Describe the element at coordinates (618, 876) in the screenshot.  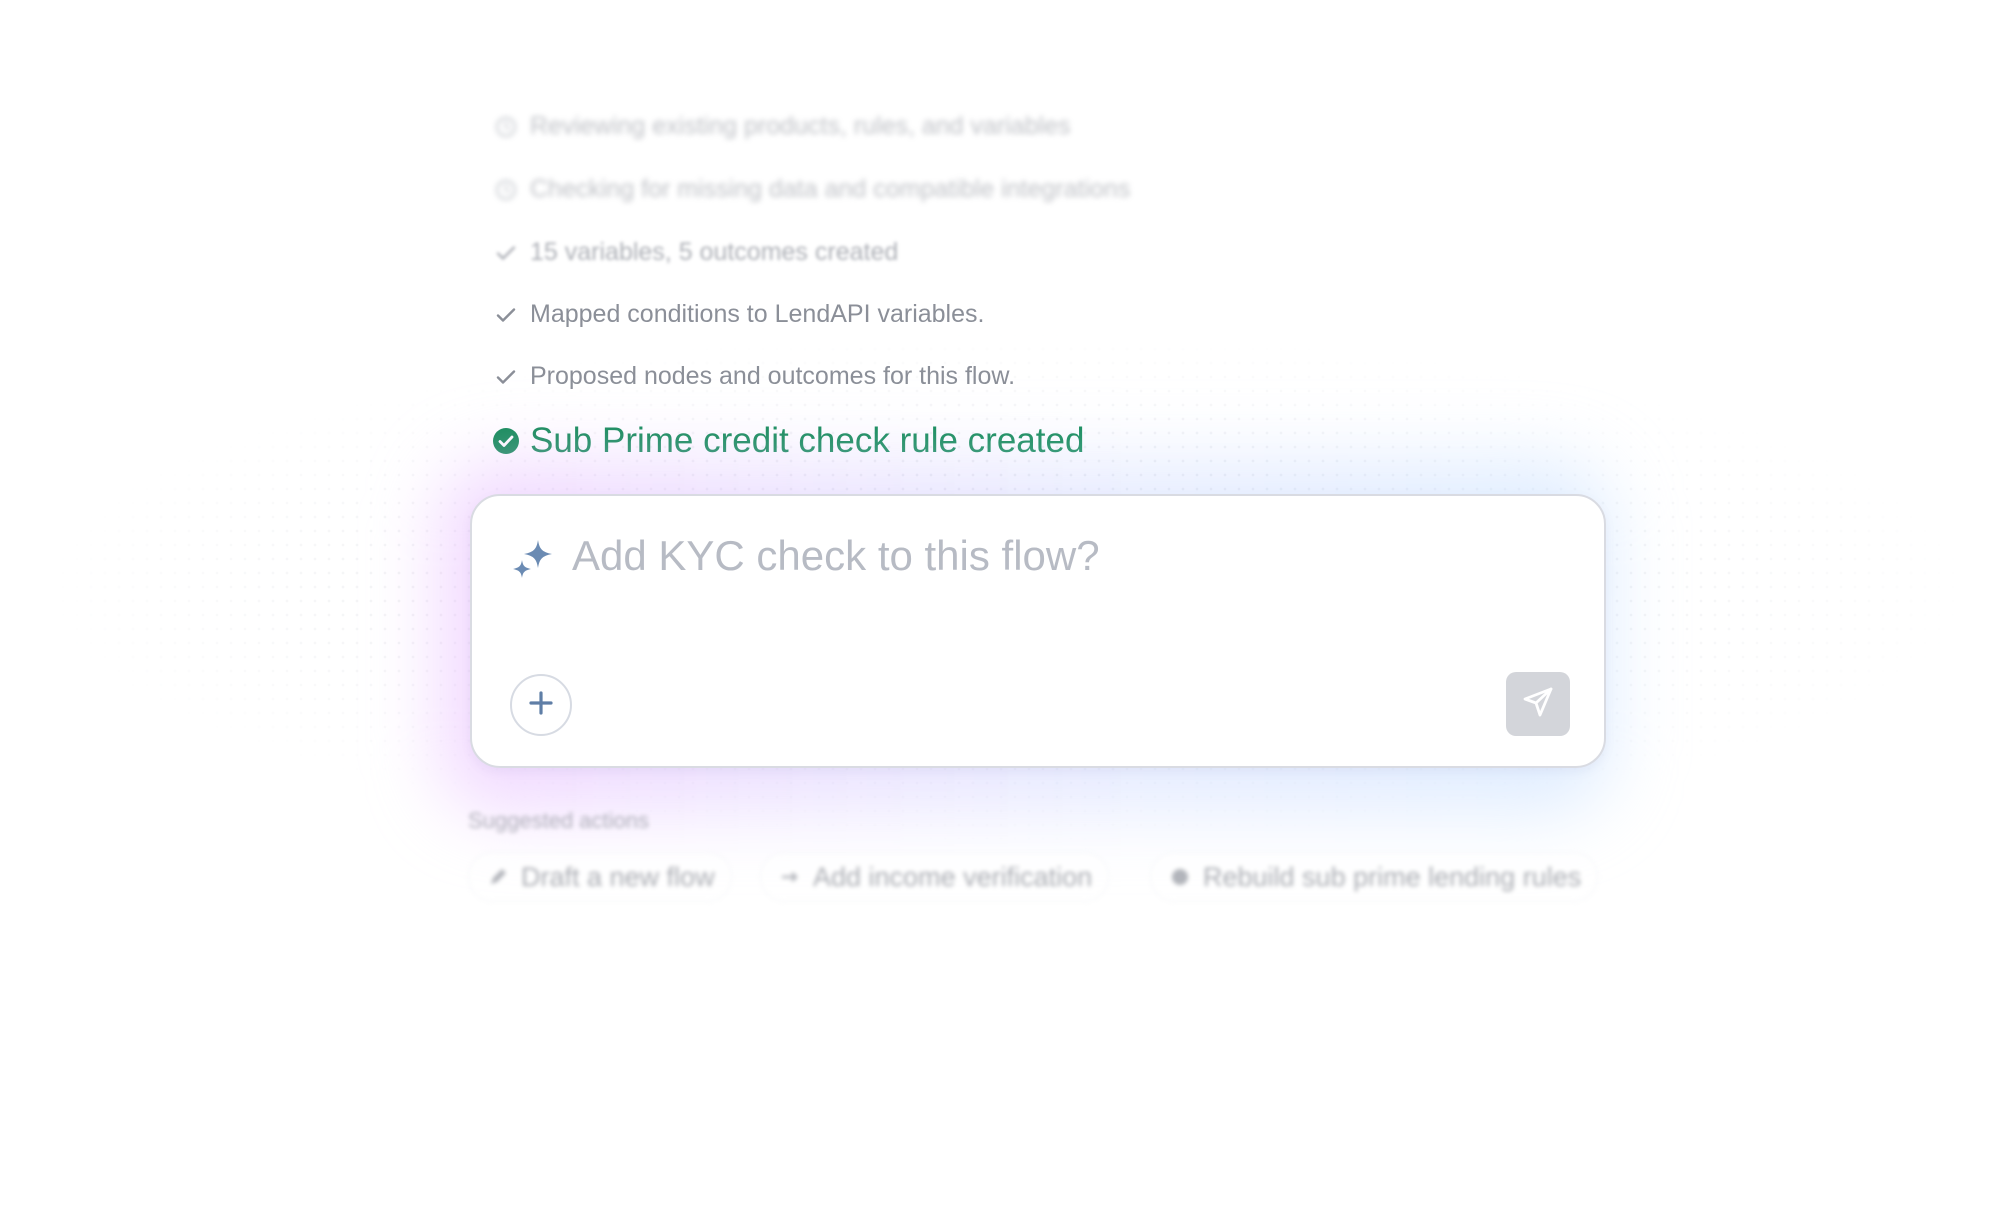
I see `suggested-action-label: Draft a new flow` at that location.